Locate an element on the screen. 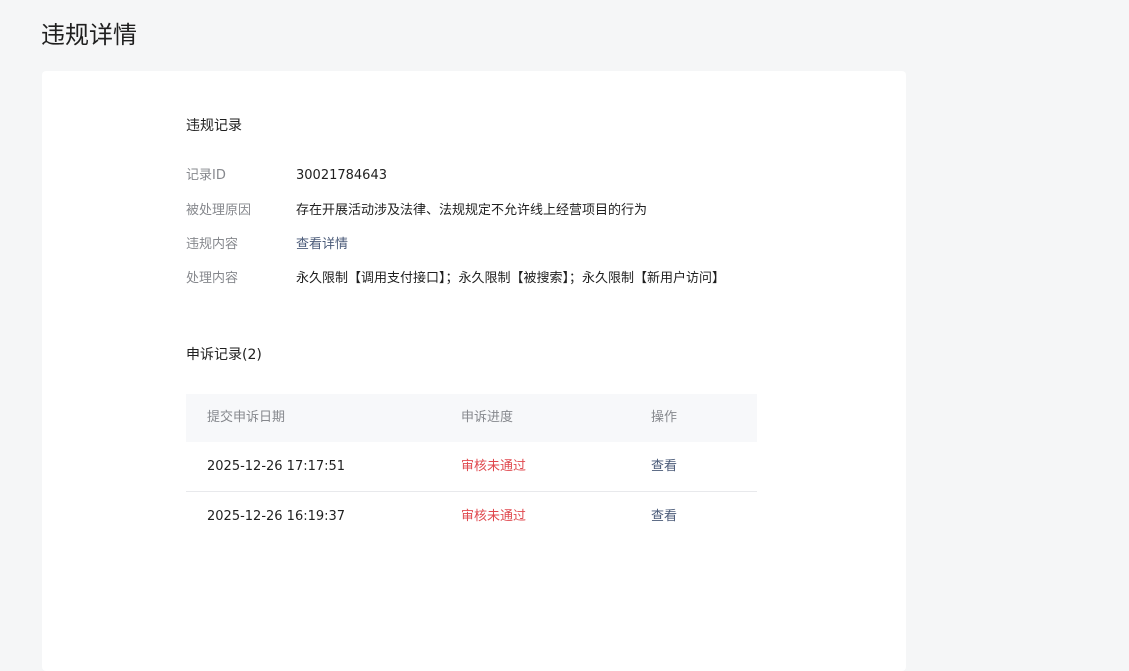  handling-content-label: 处理内容 is located at coordinates (212, 278).